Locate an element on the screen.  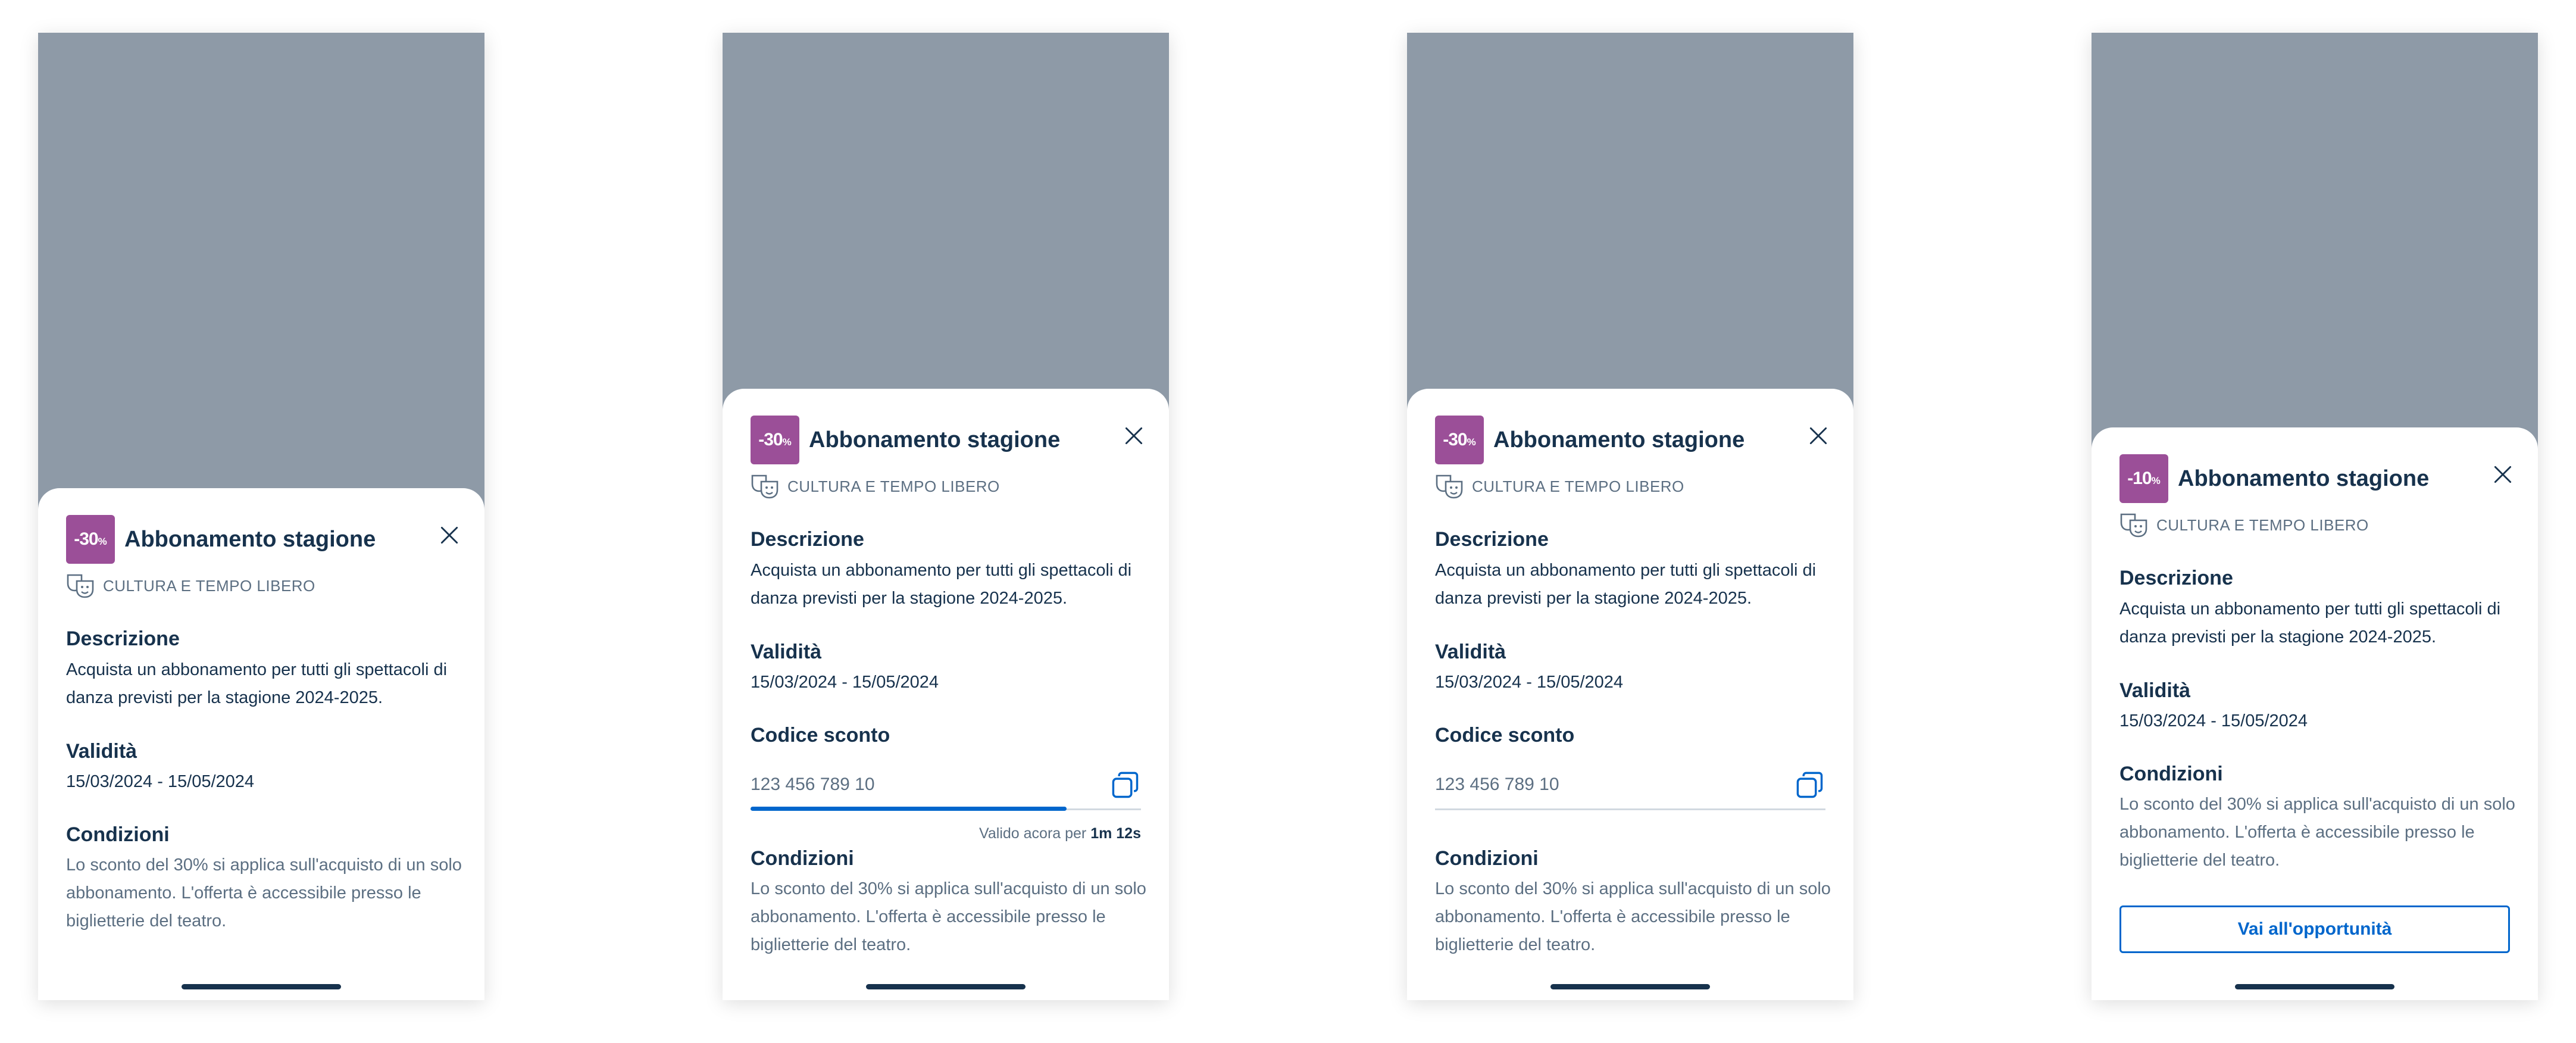
validity-timer: Valido acora per 1m 12s is located at coordinates (1060, 833).